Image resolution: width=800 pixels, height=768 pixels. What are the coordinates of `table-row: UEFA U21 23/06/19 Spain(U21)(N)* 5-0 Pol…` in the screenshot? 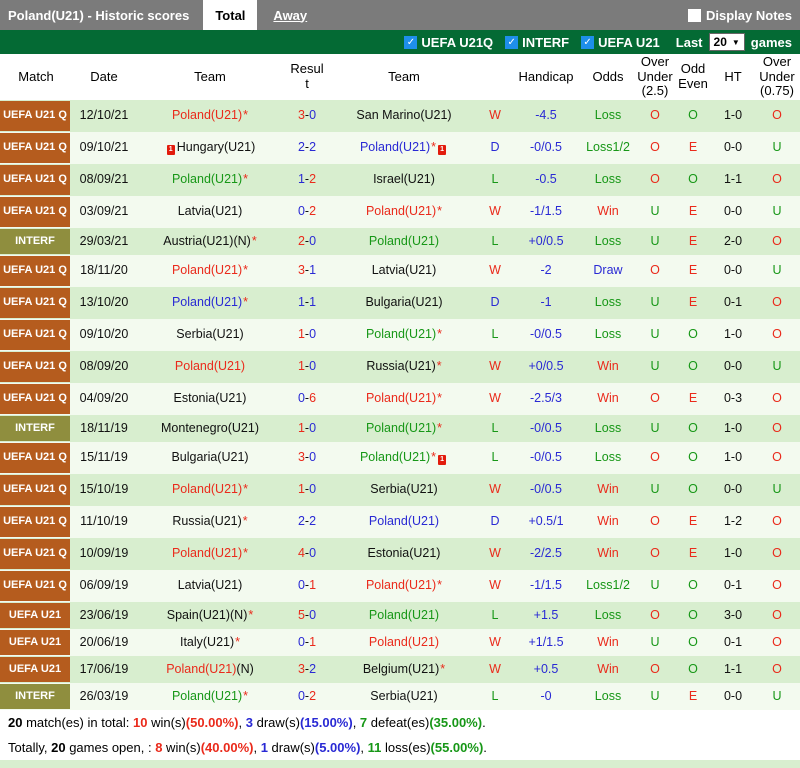 It's located at (400, 615).